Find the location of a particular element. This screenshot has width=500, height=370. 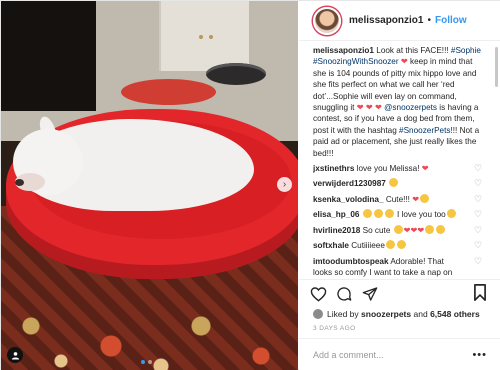

user-silhouette-icon is located at coordinates (15, 355).